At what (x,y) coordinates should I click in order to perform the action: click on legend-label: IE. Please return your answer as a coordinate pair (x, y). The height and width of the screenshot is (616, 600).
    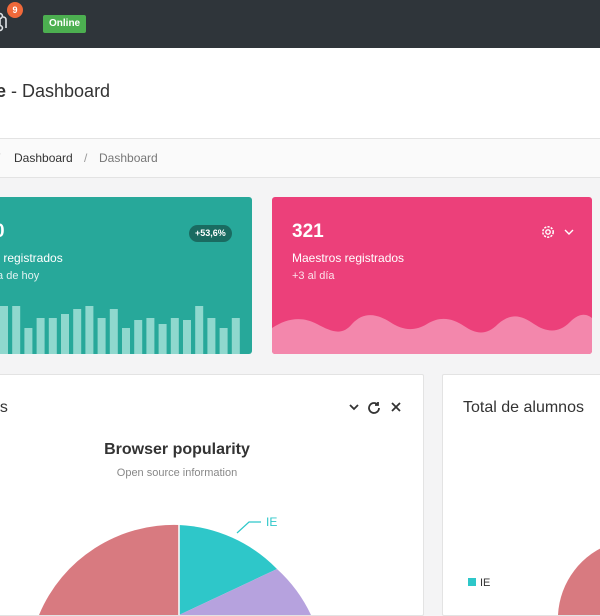
    Looking at the image, I should click on (485, 583).